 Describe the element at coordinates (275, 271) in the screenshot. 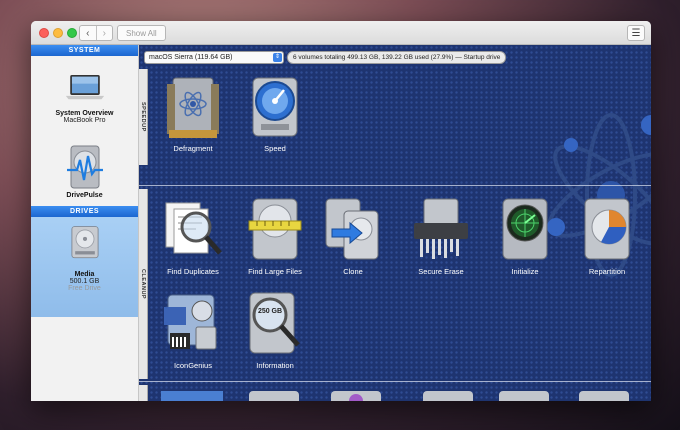

I see `tool-label: Find Large Files` at that location.